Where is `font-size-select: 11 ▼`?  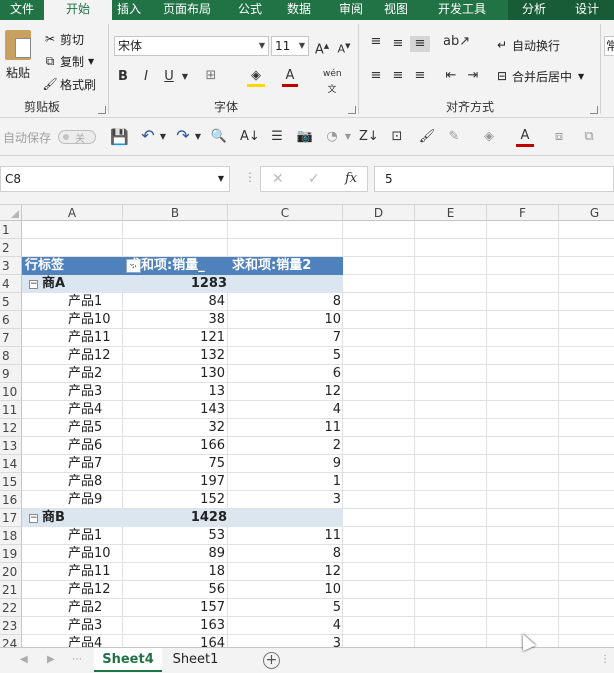
font-size-select: 11 ▼ is located at coordinates (290, 46).